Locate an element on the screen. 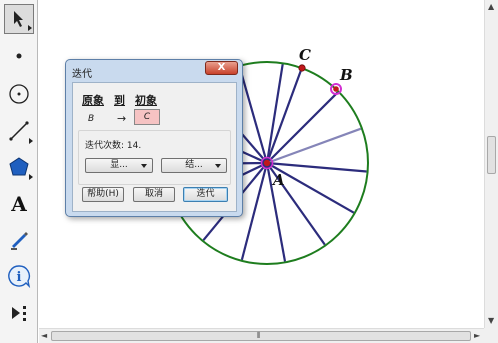 This screenshot has width=498, height=343. selection-arrow-tool is located at coordinates (19, 19).